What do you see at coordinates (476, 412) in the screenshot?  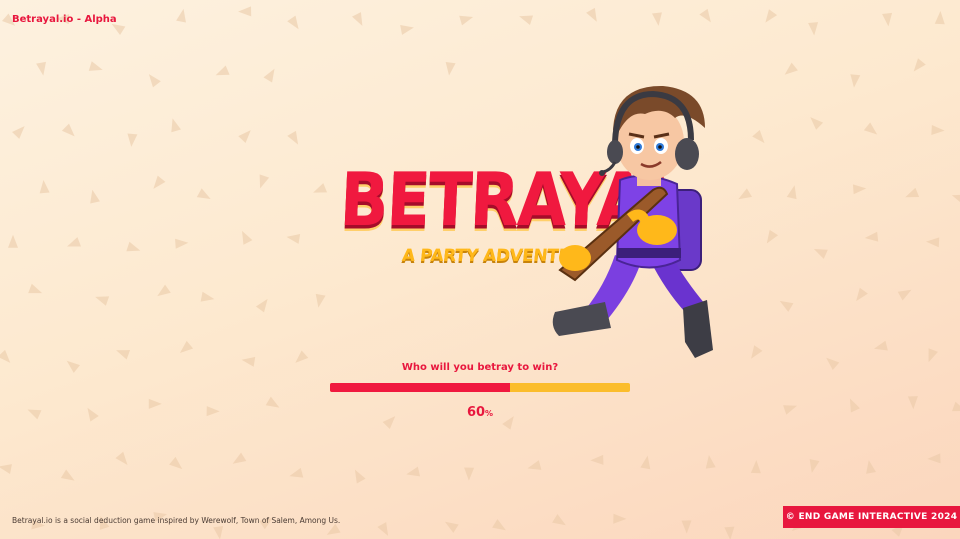 I see `progress-value: 60` at bounding box center [476, 412].